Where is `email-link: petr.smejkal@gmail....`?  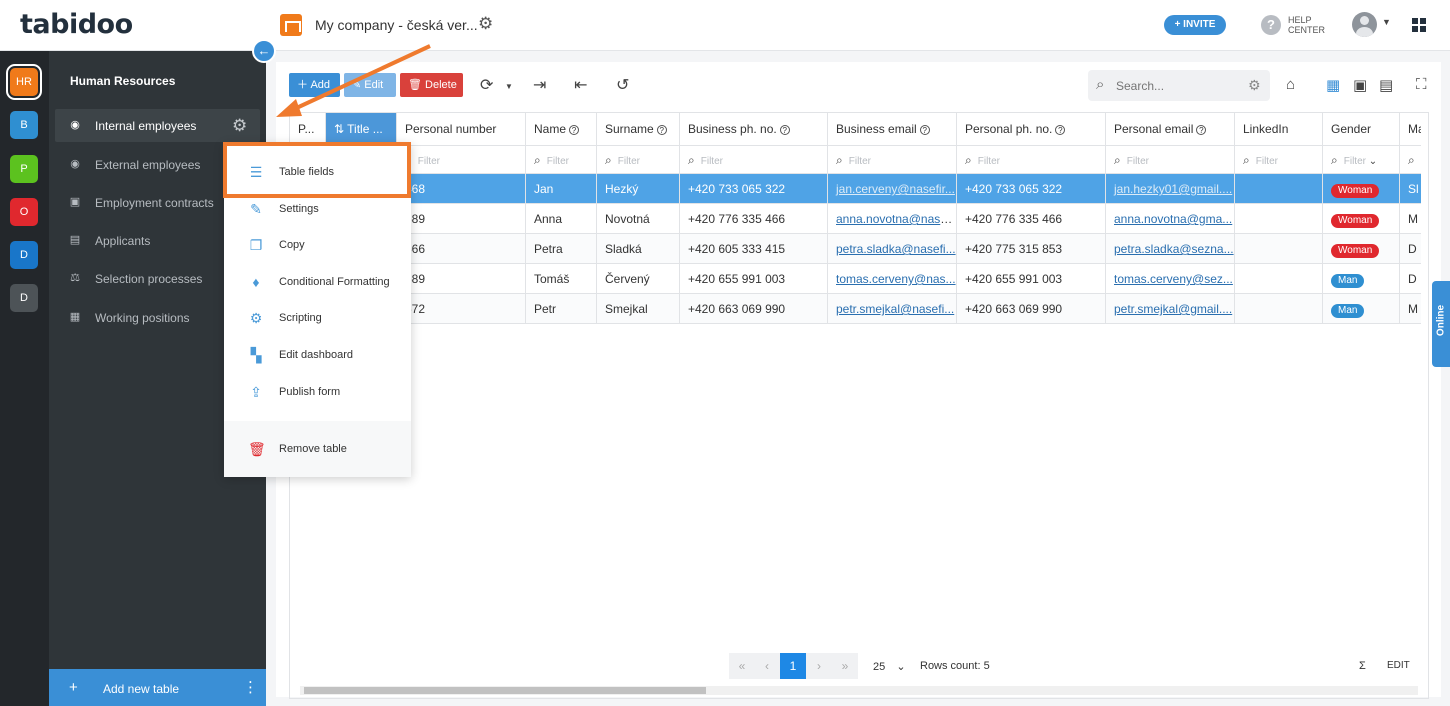
email-link: petr.smejkal@gmail.... is located at coordinates (1173, 309).